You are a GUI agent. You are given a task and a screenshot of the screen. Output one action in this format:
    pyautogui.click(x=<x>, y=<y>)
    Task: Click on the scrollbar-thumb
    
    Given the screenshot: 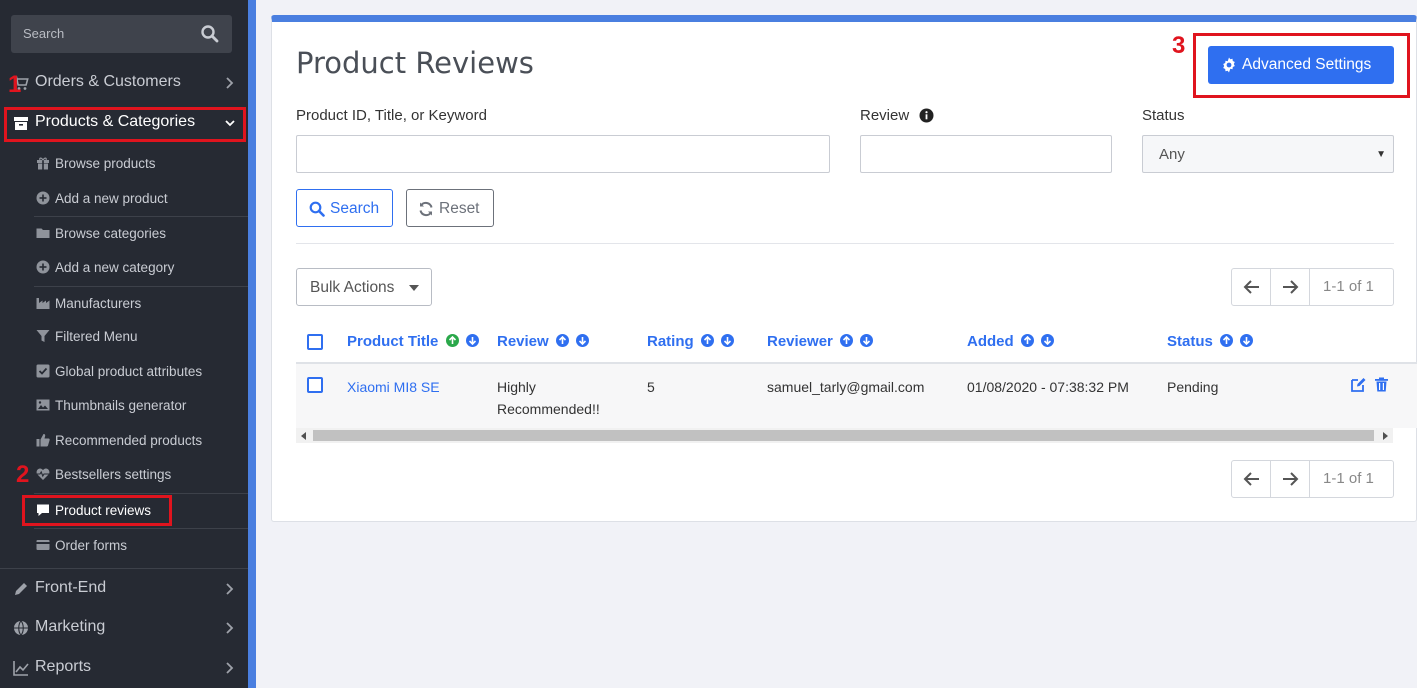 What is the action you would take?
    pyautogui.click(x=843, y=435)
    